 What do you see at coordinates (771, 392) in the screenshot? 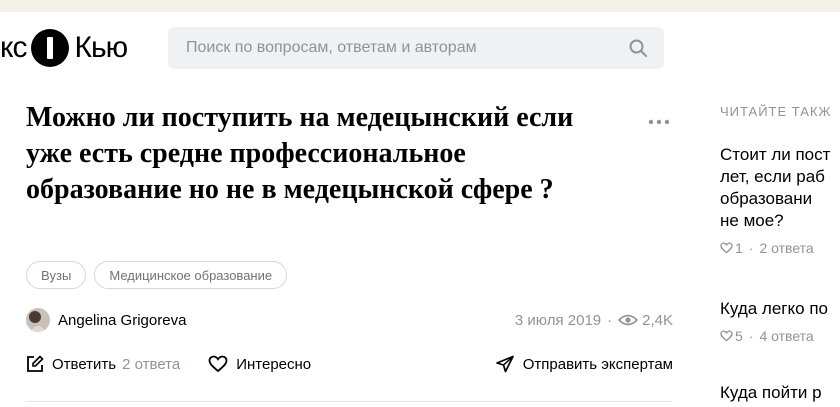
I see `title-line: Куда пойти р` at bounding box center [771, 392].